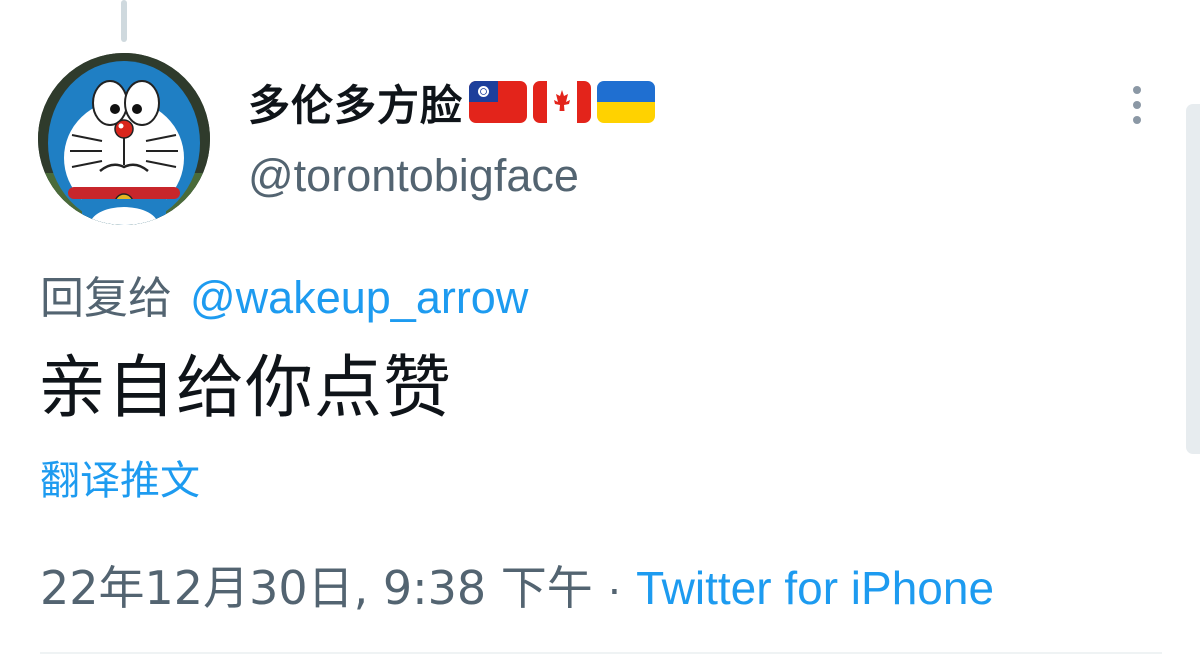 The height and width of the screenshot is (656, 1200). Describe the element at coordinates (359, 298) in the screenshot. I see `reply-to-mention-link: @wakeup_arrow` at that location.